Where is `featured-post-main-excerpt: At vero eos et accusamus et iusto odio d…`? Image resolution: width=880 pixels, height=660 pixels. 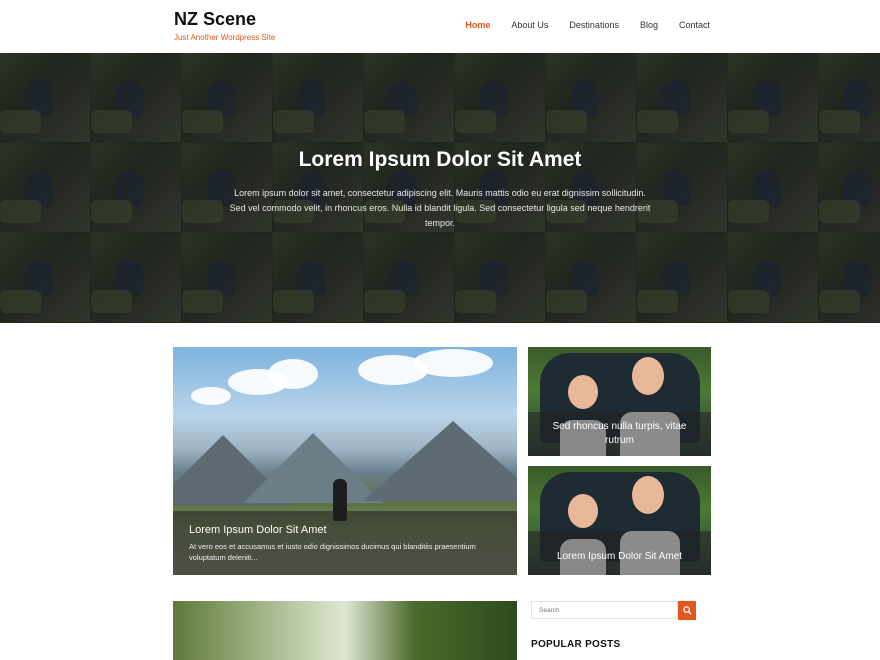
featured-post-main-excerpt: At vero eos et accusamus et iusto odio d… is located at coordinates (332, 552).